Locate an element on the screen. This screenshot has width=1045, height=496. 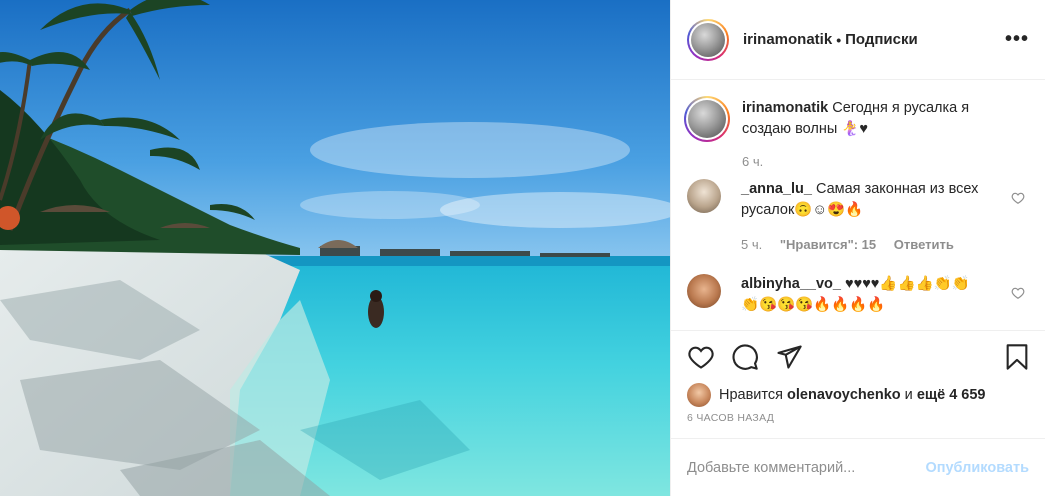
comment-icon is located at coordinates (745, 357).